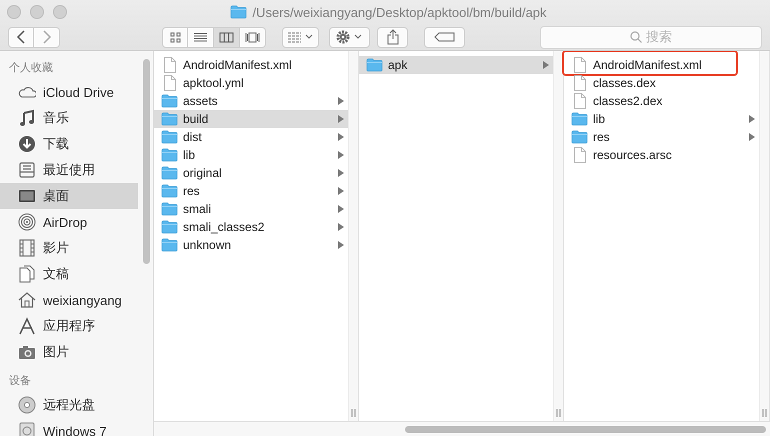 This screenshot has height=436, width=770. What do you see at coordinates (20, 381) in the screenshot?
I see `sidebar-heading: 设备` at bounding box center [20, 381].